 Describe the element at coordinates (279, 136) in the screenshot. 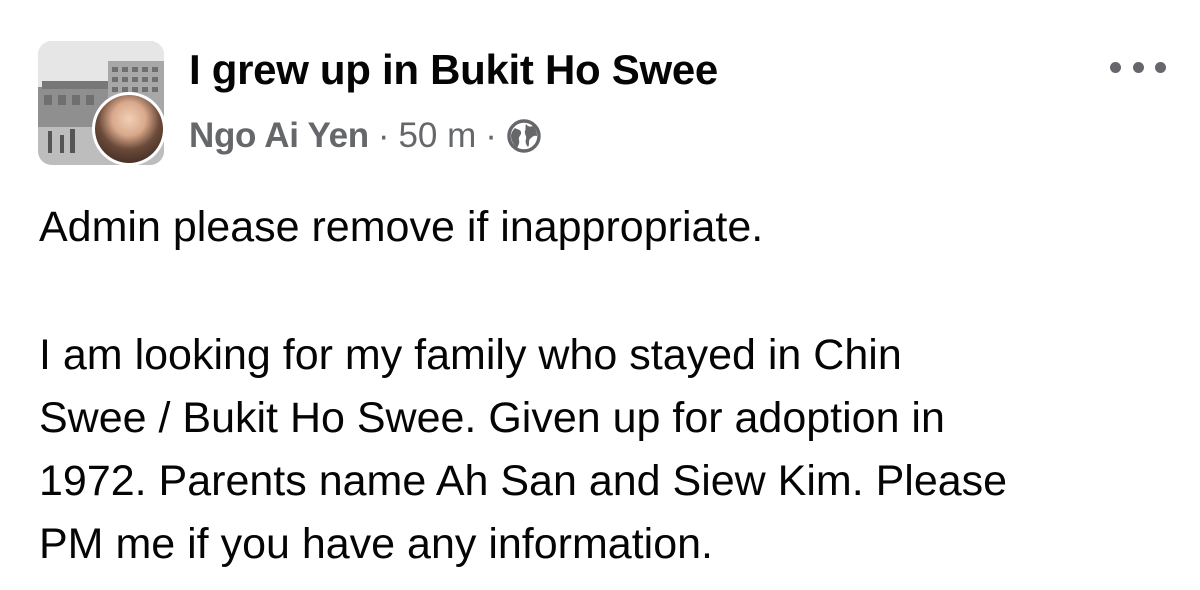

I see `author-name-link: Ngo Ai Yen` at that location.